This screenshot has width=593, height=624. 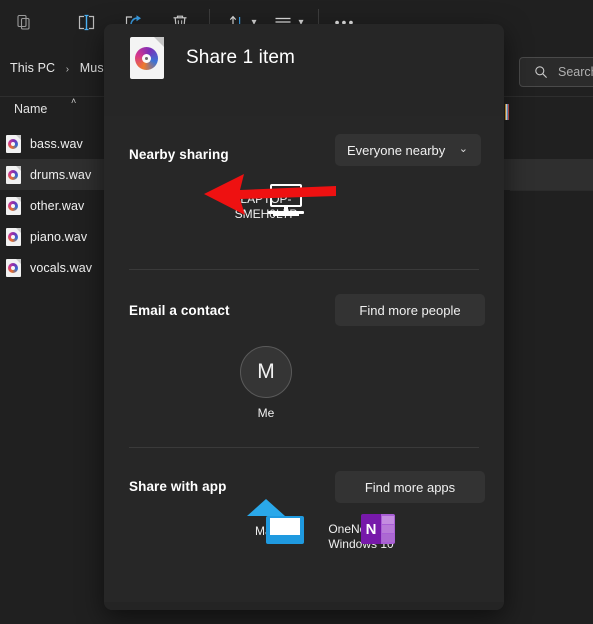 I want to click on sort-ascending-caret-icon: ˄, so click(x=74, y=101).